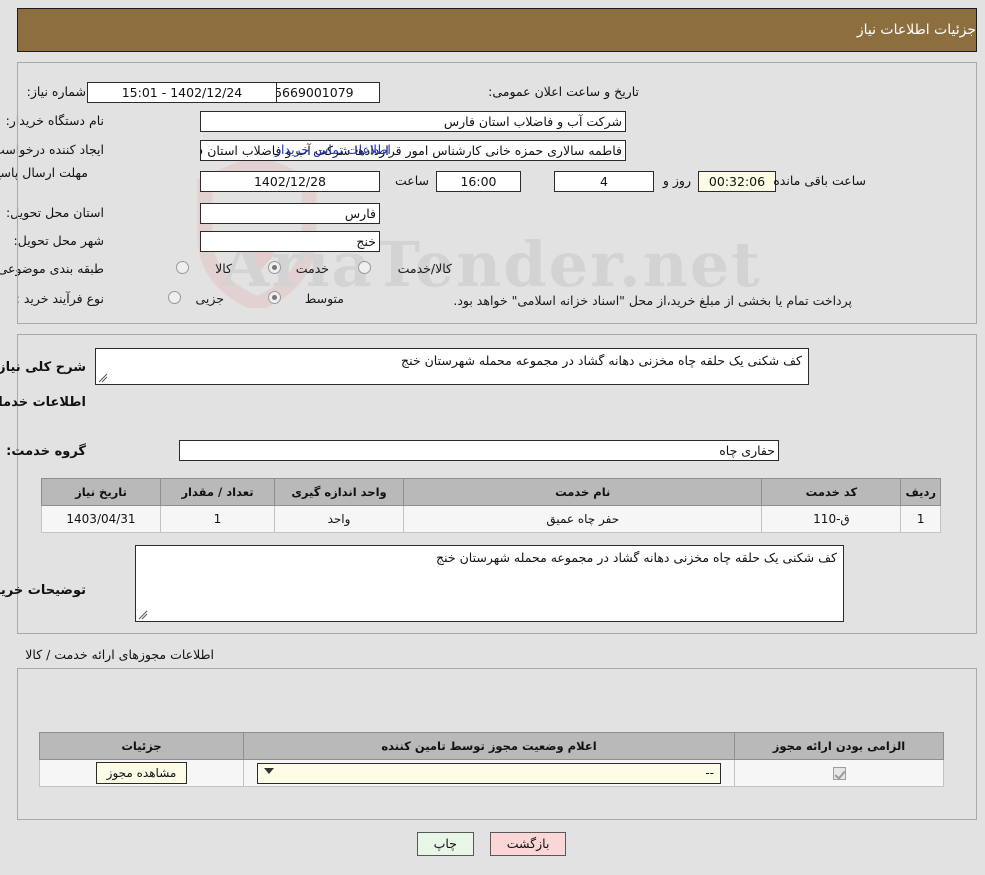 Image resolution: width=985 pixels, height=875 pixels. What do you see at coordinates (340, 492) in the screenshot?
I see `services-col-unit: واحد اندازه گیری` at bounding box center [340, 492].